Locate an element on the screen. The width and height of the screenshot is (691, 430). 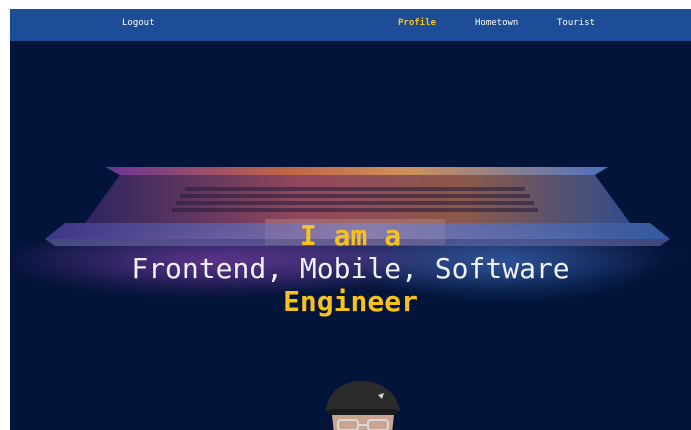
nav-link-hometown: Hometown is located at coordinates (496, 23).